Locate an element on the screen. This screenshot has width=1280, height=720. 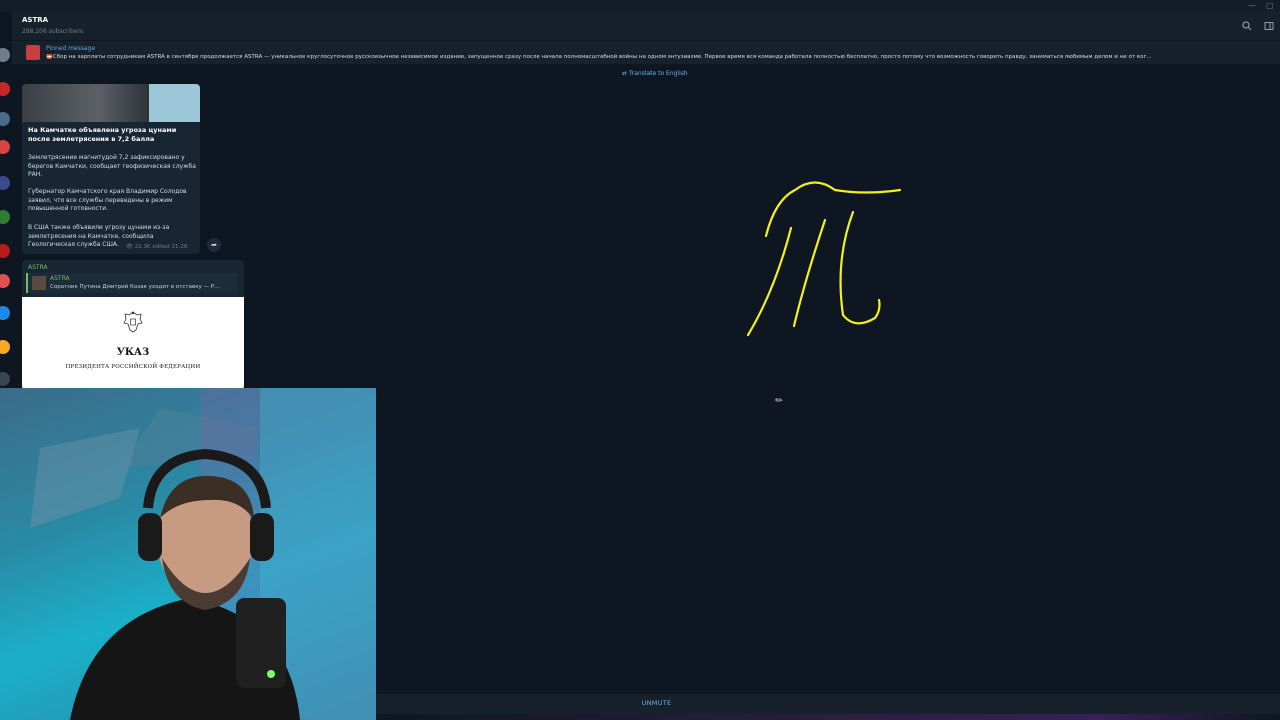
document-title: УКАЗ is located at coordinates (133, 352).